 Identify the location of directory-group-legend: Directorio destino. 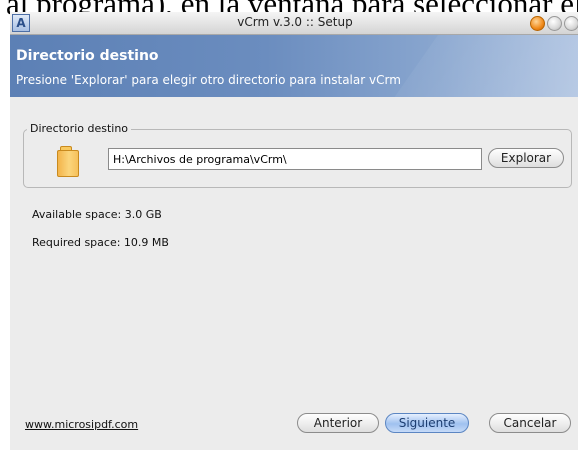
(79, 128).